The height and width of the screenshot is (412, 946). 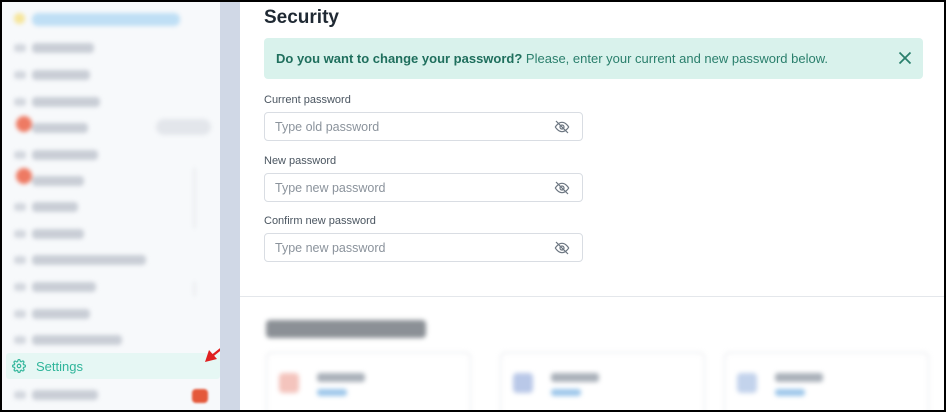 What do you see at coordinates (19, 366) in the screenshot?
I see `gear-icon` at bounding box center [19, 366].